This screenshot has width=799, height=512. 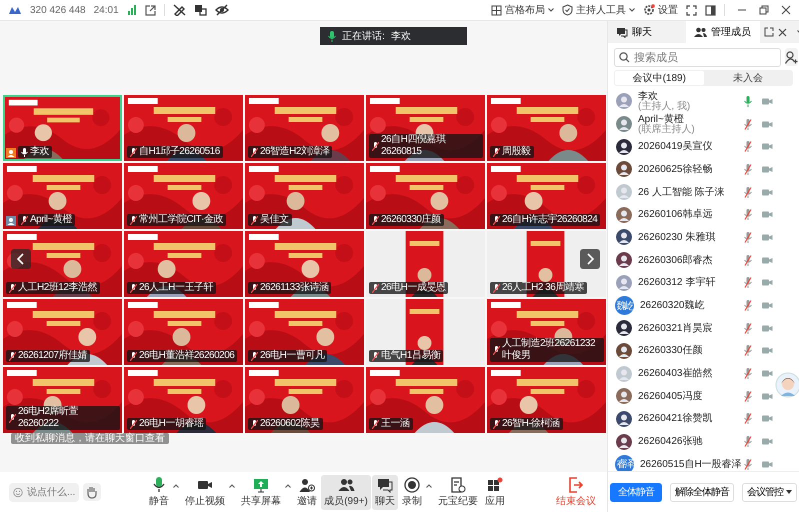 What do you see at coordinates (457, 492) in the screenshot?
I see `toolbar-button: 元宝纪要` at bounding box center [457, 492].